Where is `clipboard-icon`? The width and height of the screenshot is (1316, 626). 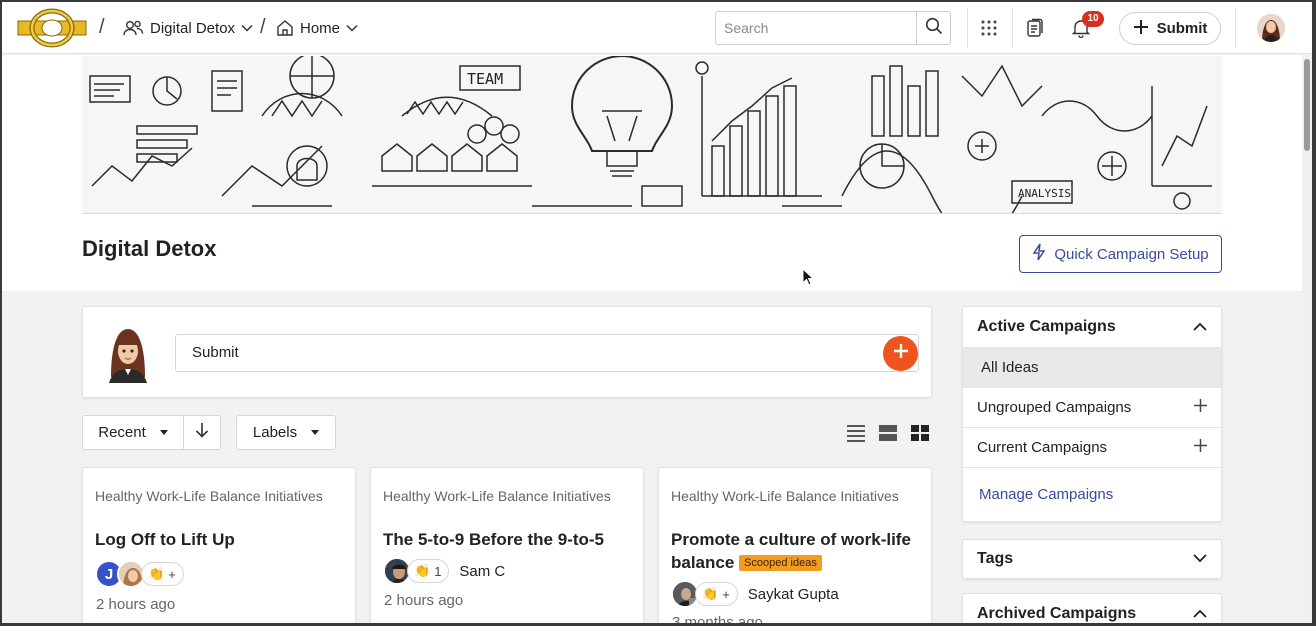
clipboard-icon is located at coordinates (1035, 28).